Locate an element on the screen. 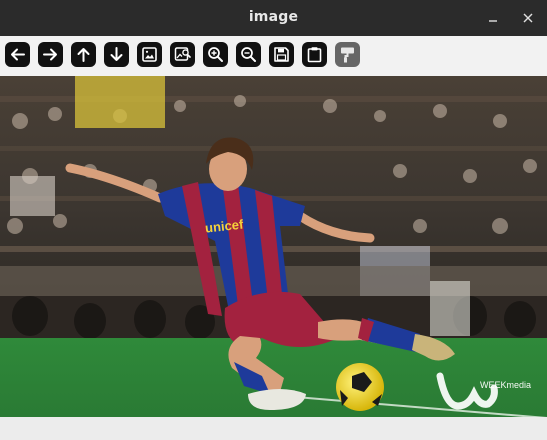 This screenshot has height=440, width=547. minimize-icon is located at coordinates (493, 21).